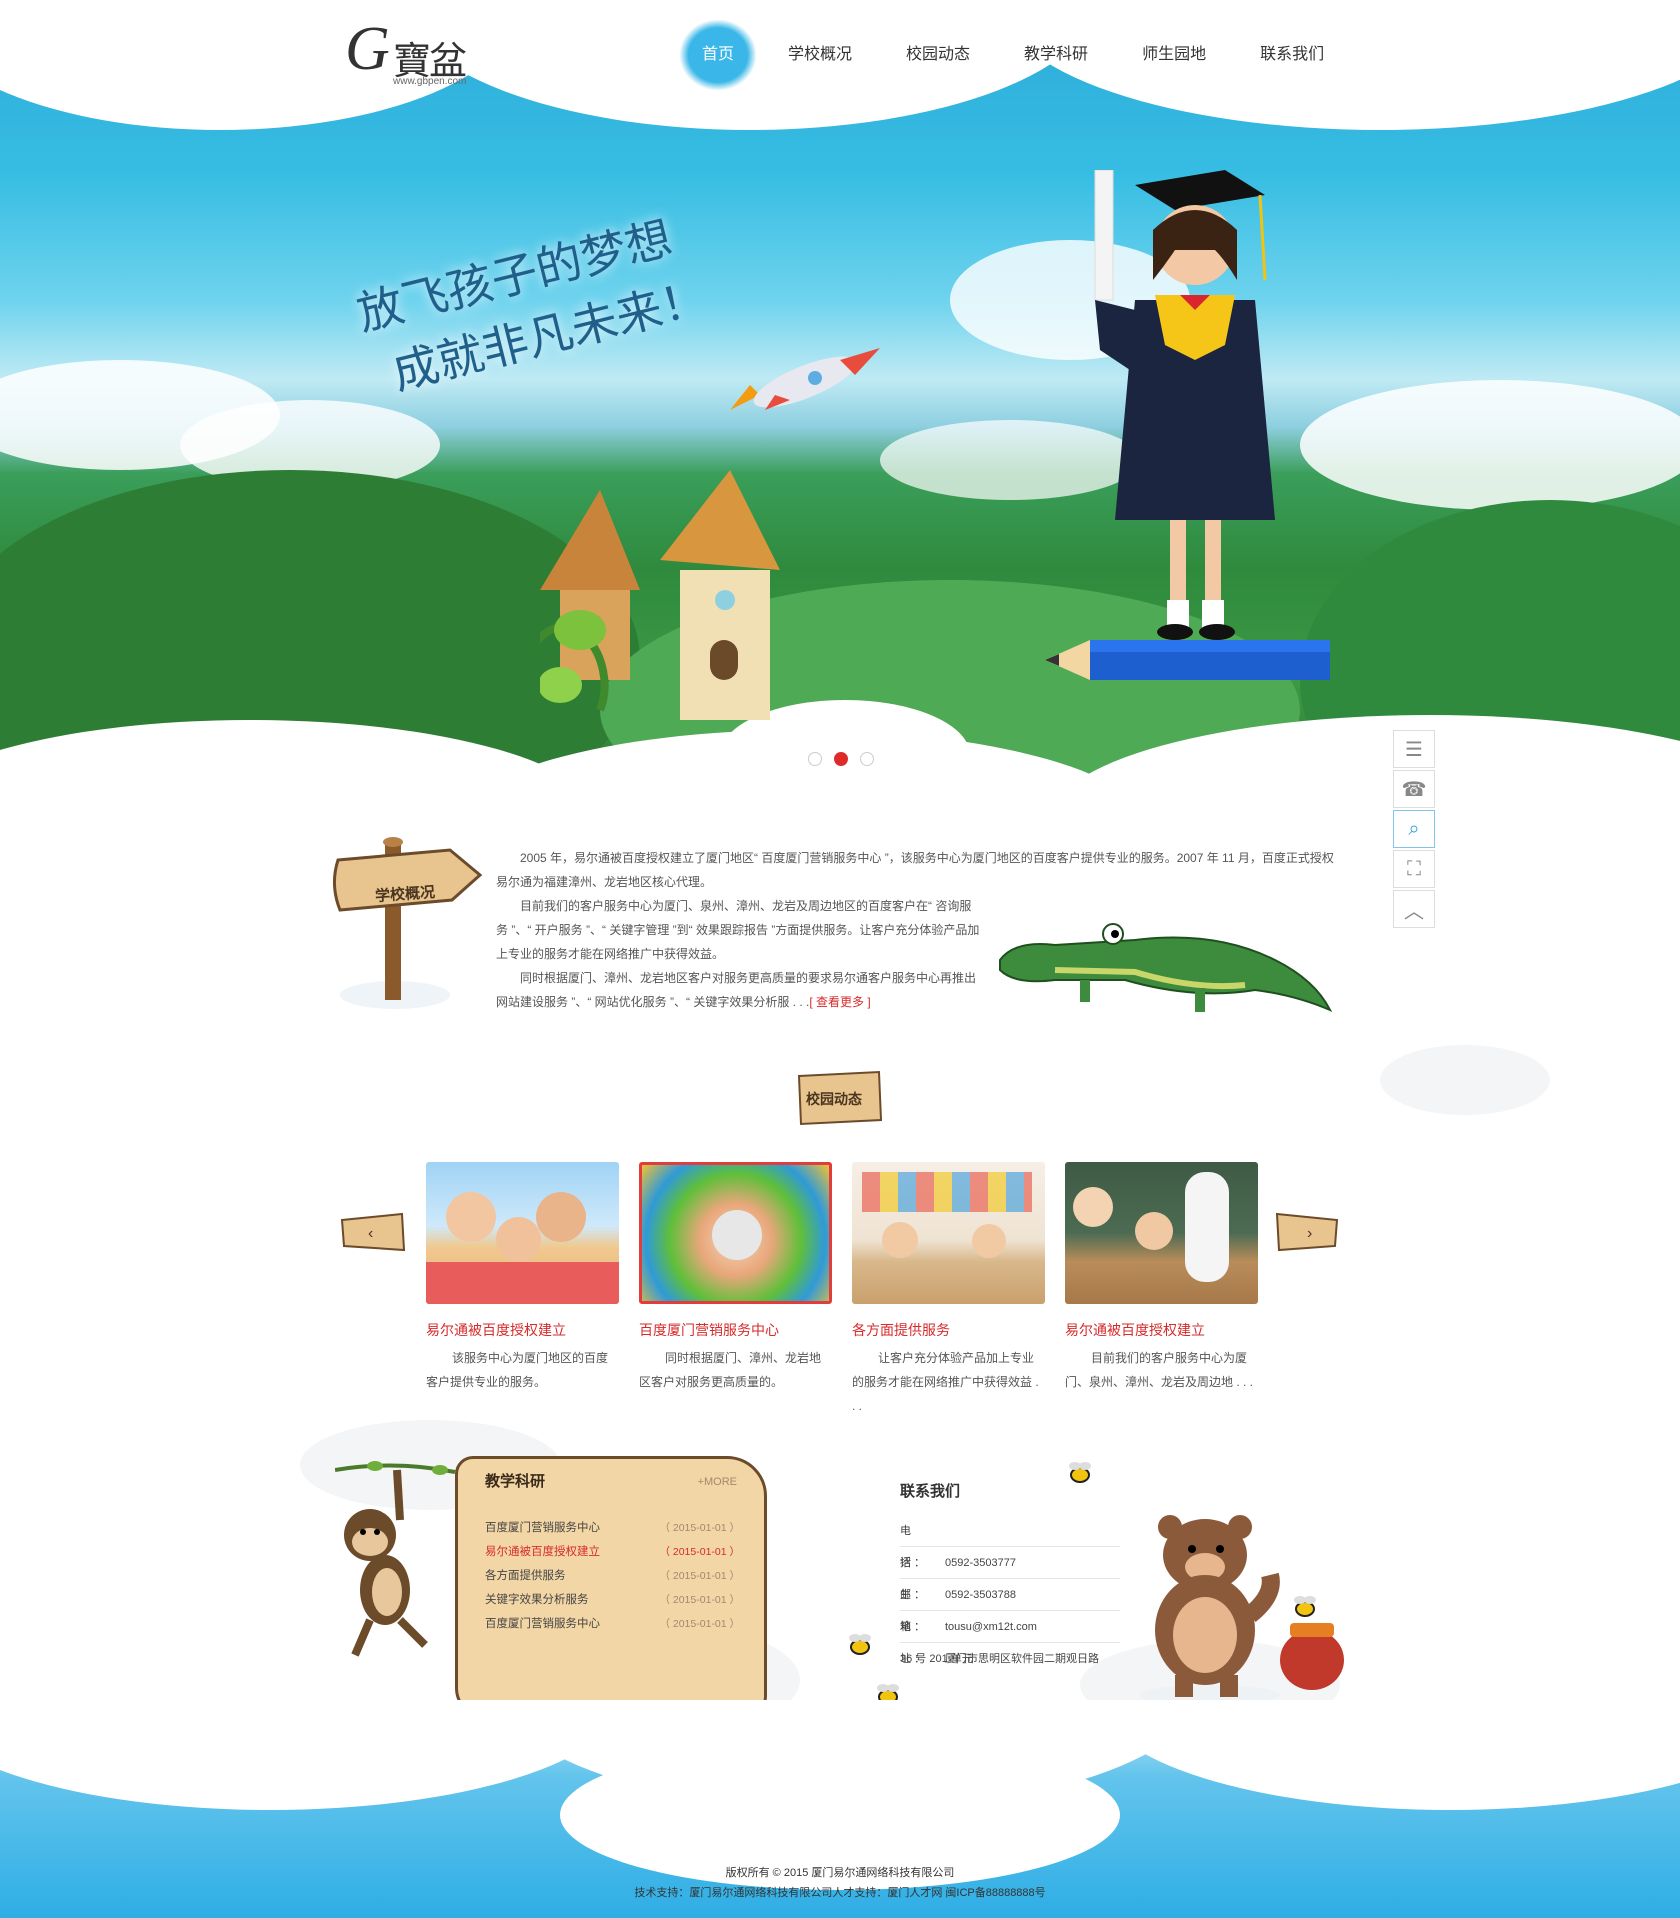 This screenshot has height=1918, width=1680. I want to click on carousel-next-arrow: ›, so click(1308, 1232).